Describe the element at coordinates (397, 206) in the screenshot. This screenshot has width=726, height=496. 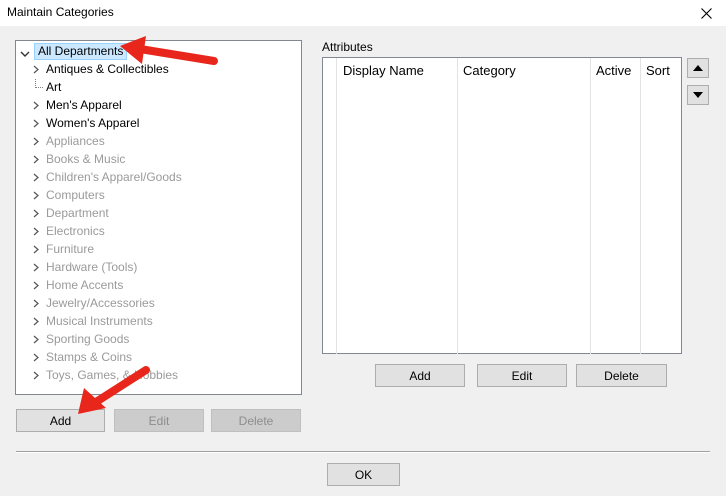
I see `column-display-name: Display Name` at that location.